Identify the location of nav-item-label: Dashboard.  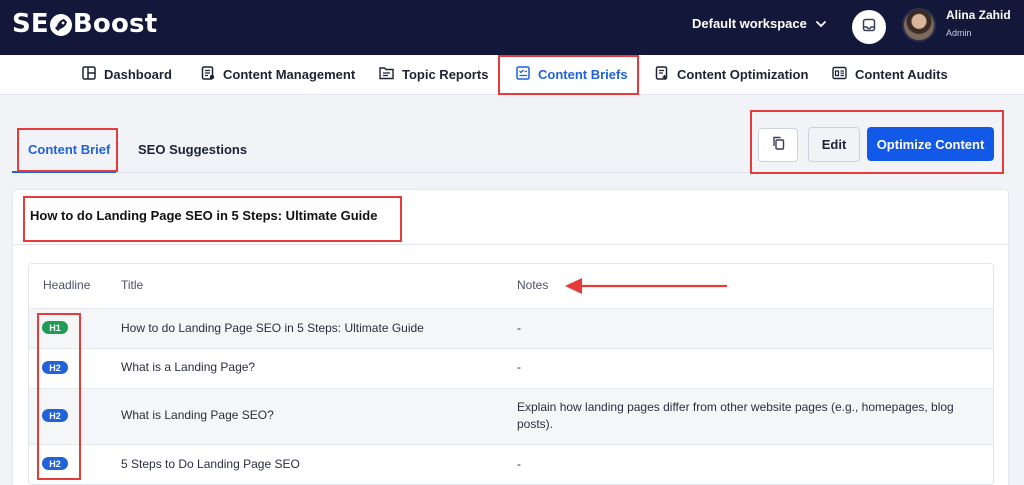
(138, 74).